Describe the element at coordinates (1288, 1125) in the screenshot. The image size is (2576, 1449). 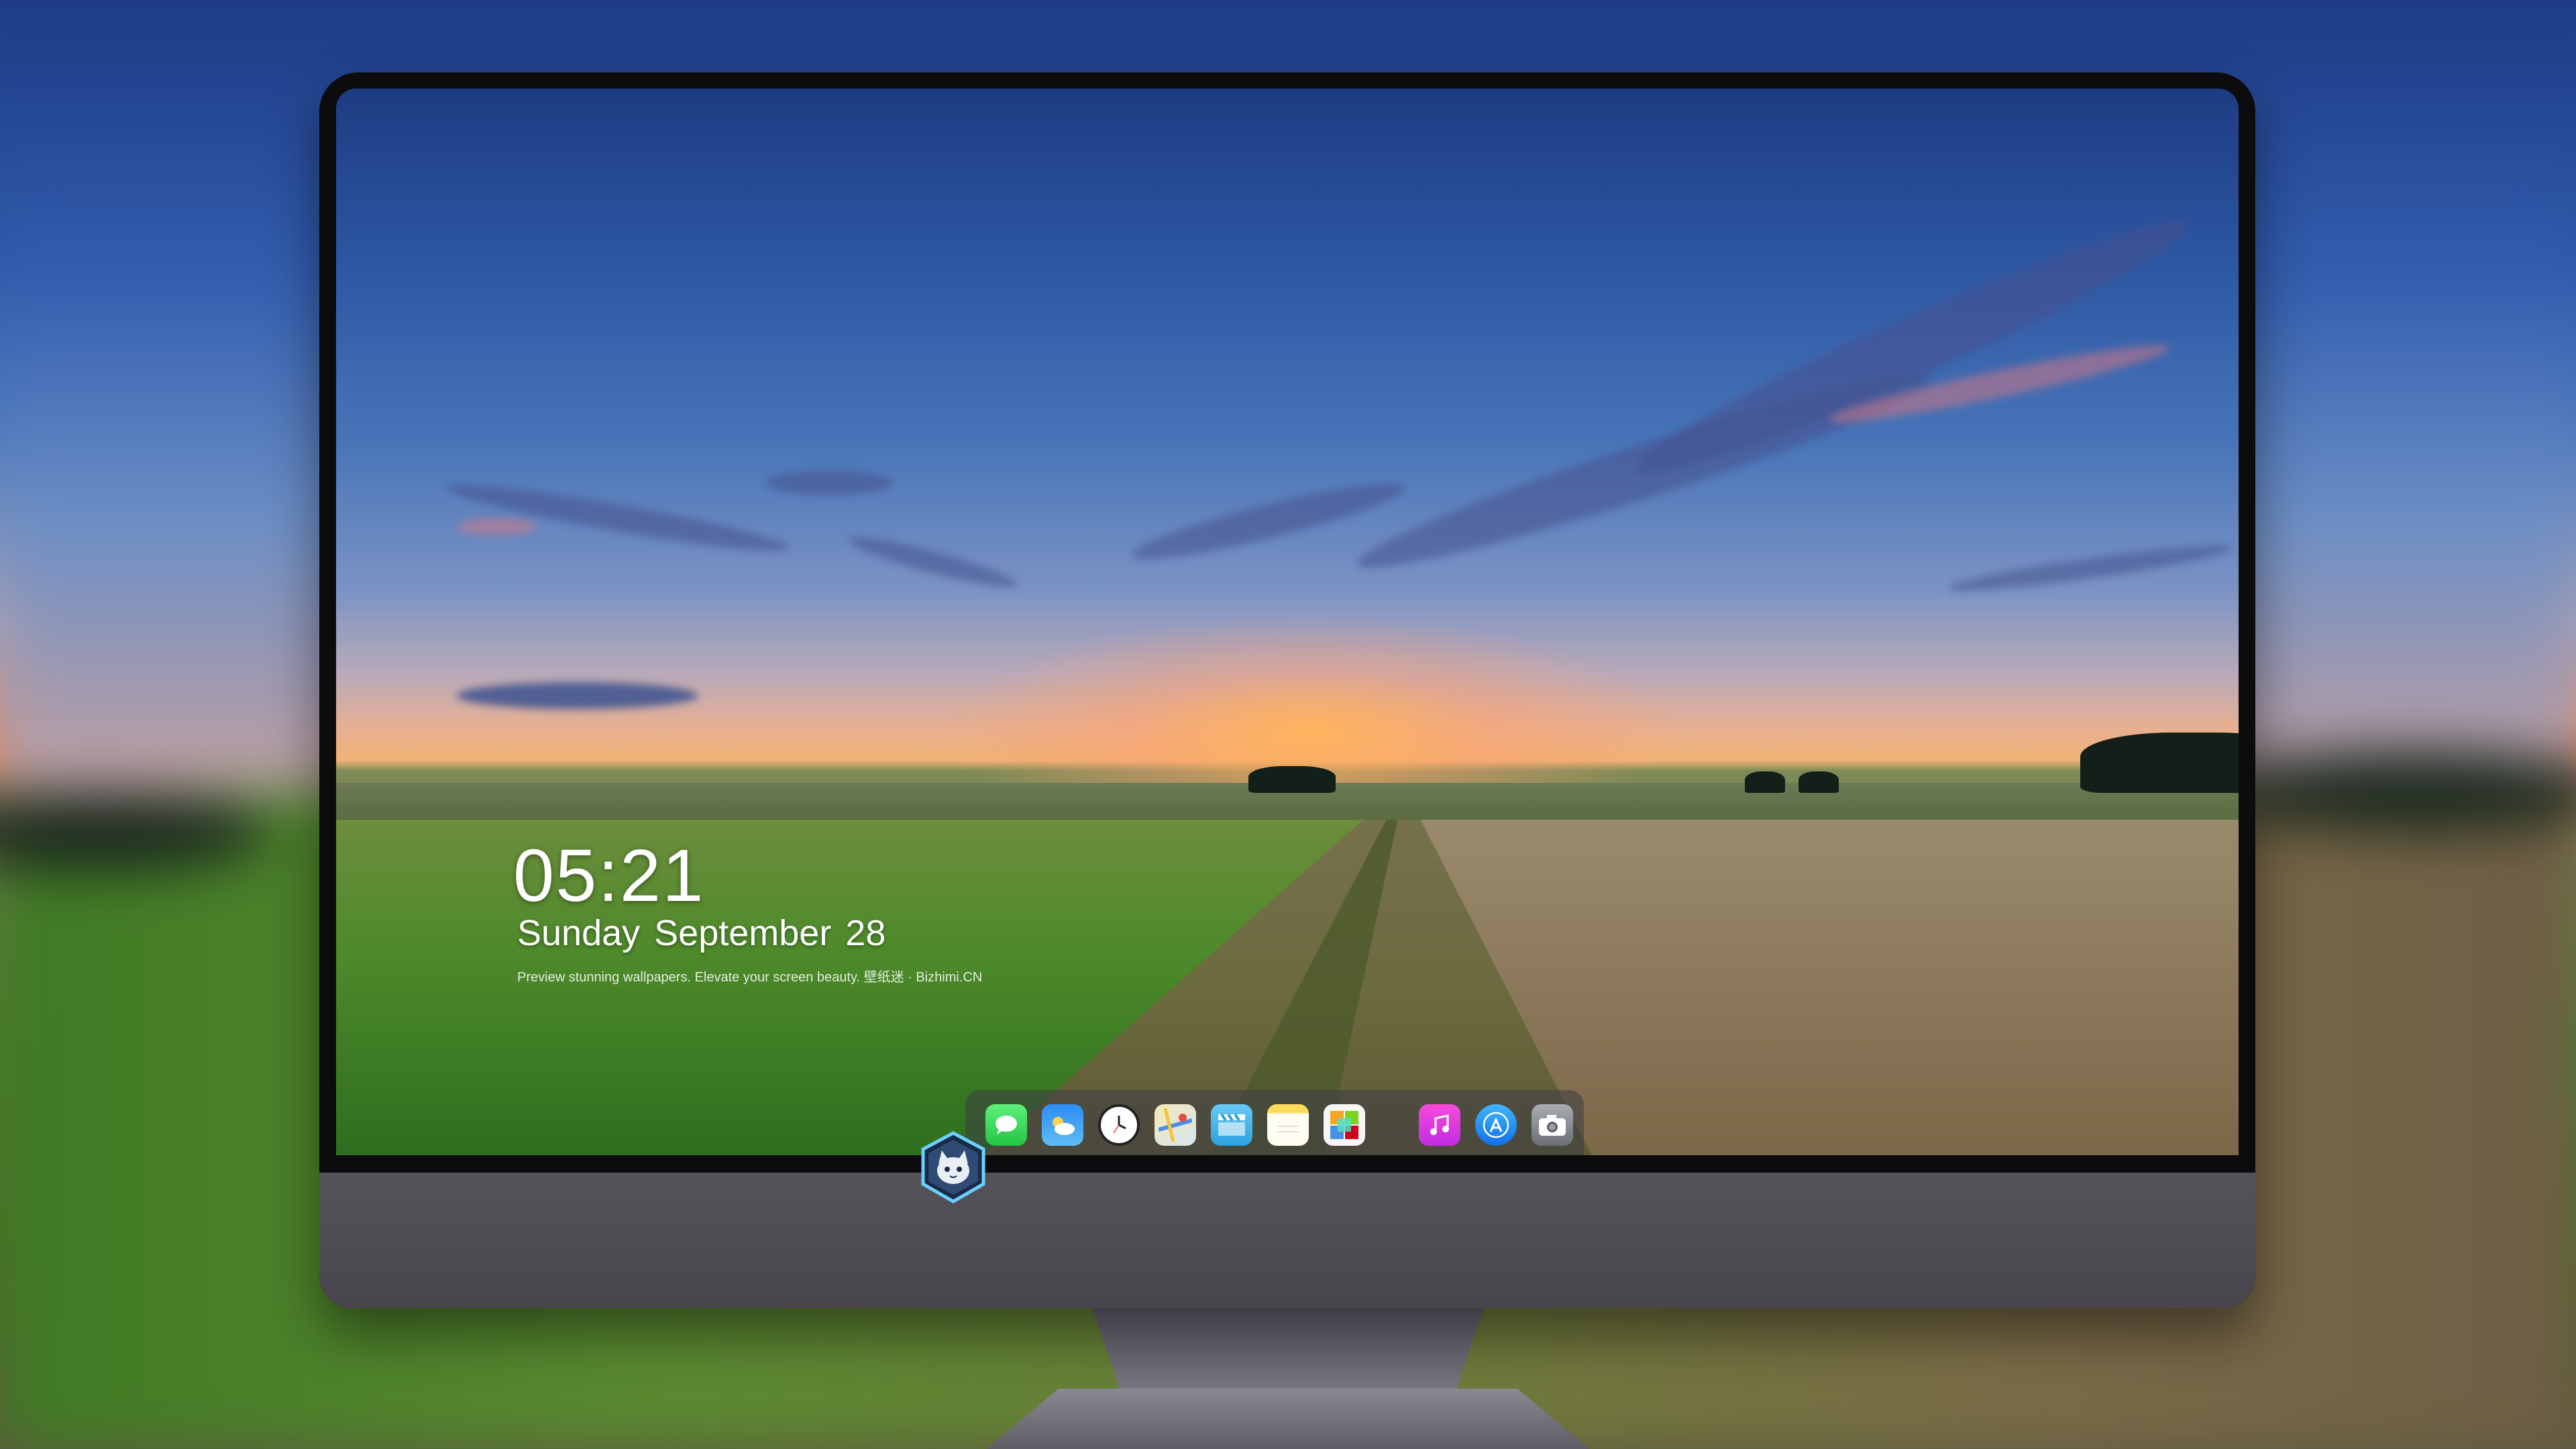
I see `notes-icon` at that location.